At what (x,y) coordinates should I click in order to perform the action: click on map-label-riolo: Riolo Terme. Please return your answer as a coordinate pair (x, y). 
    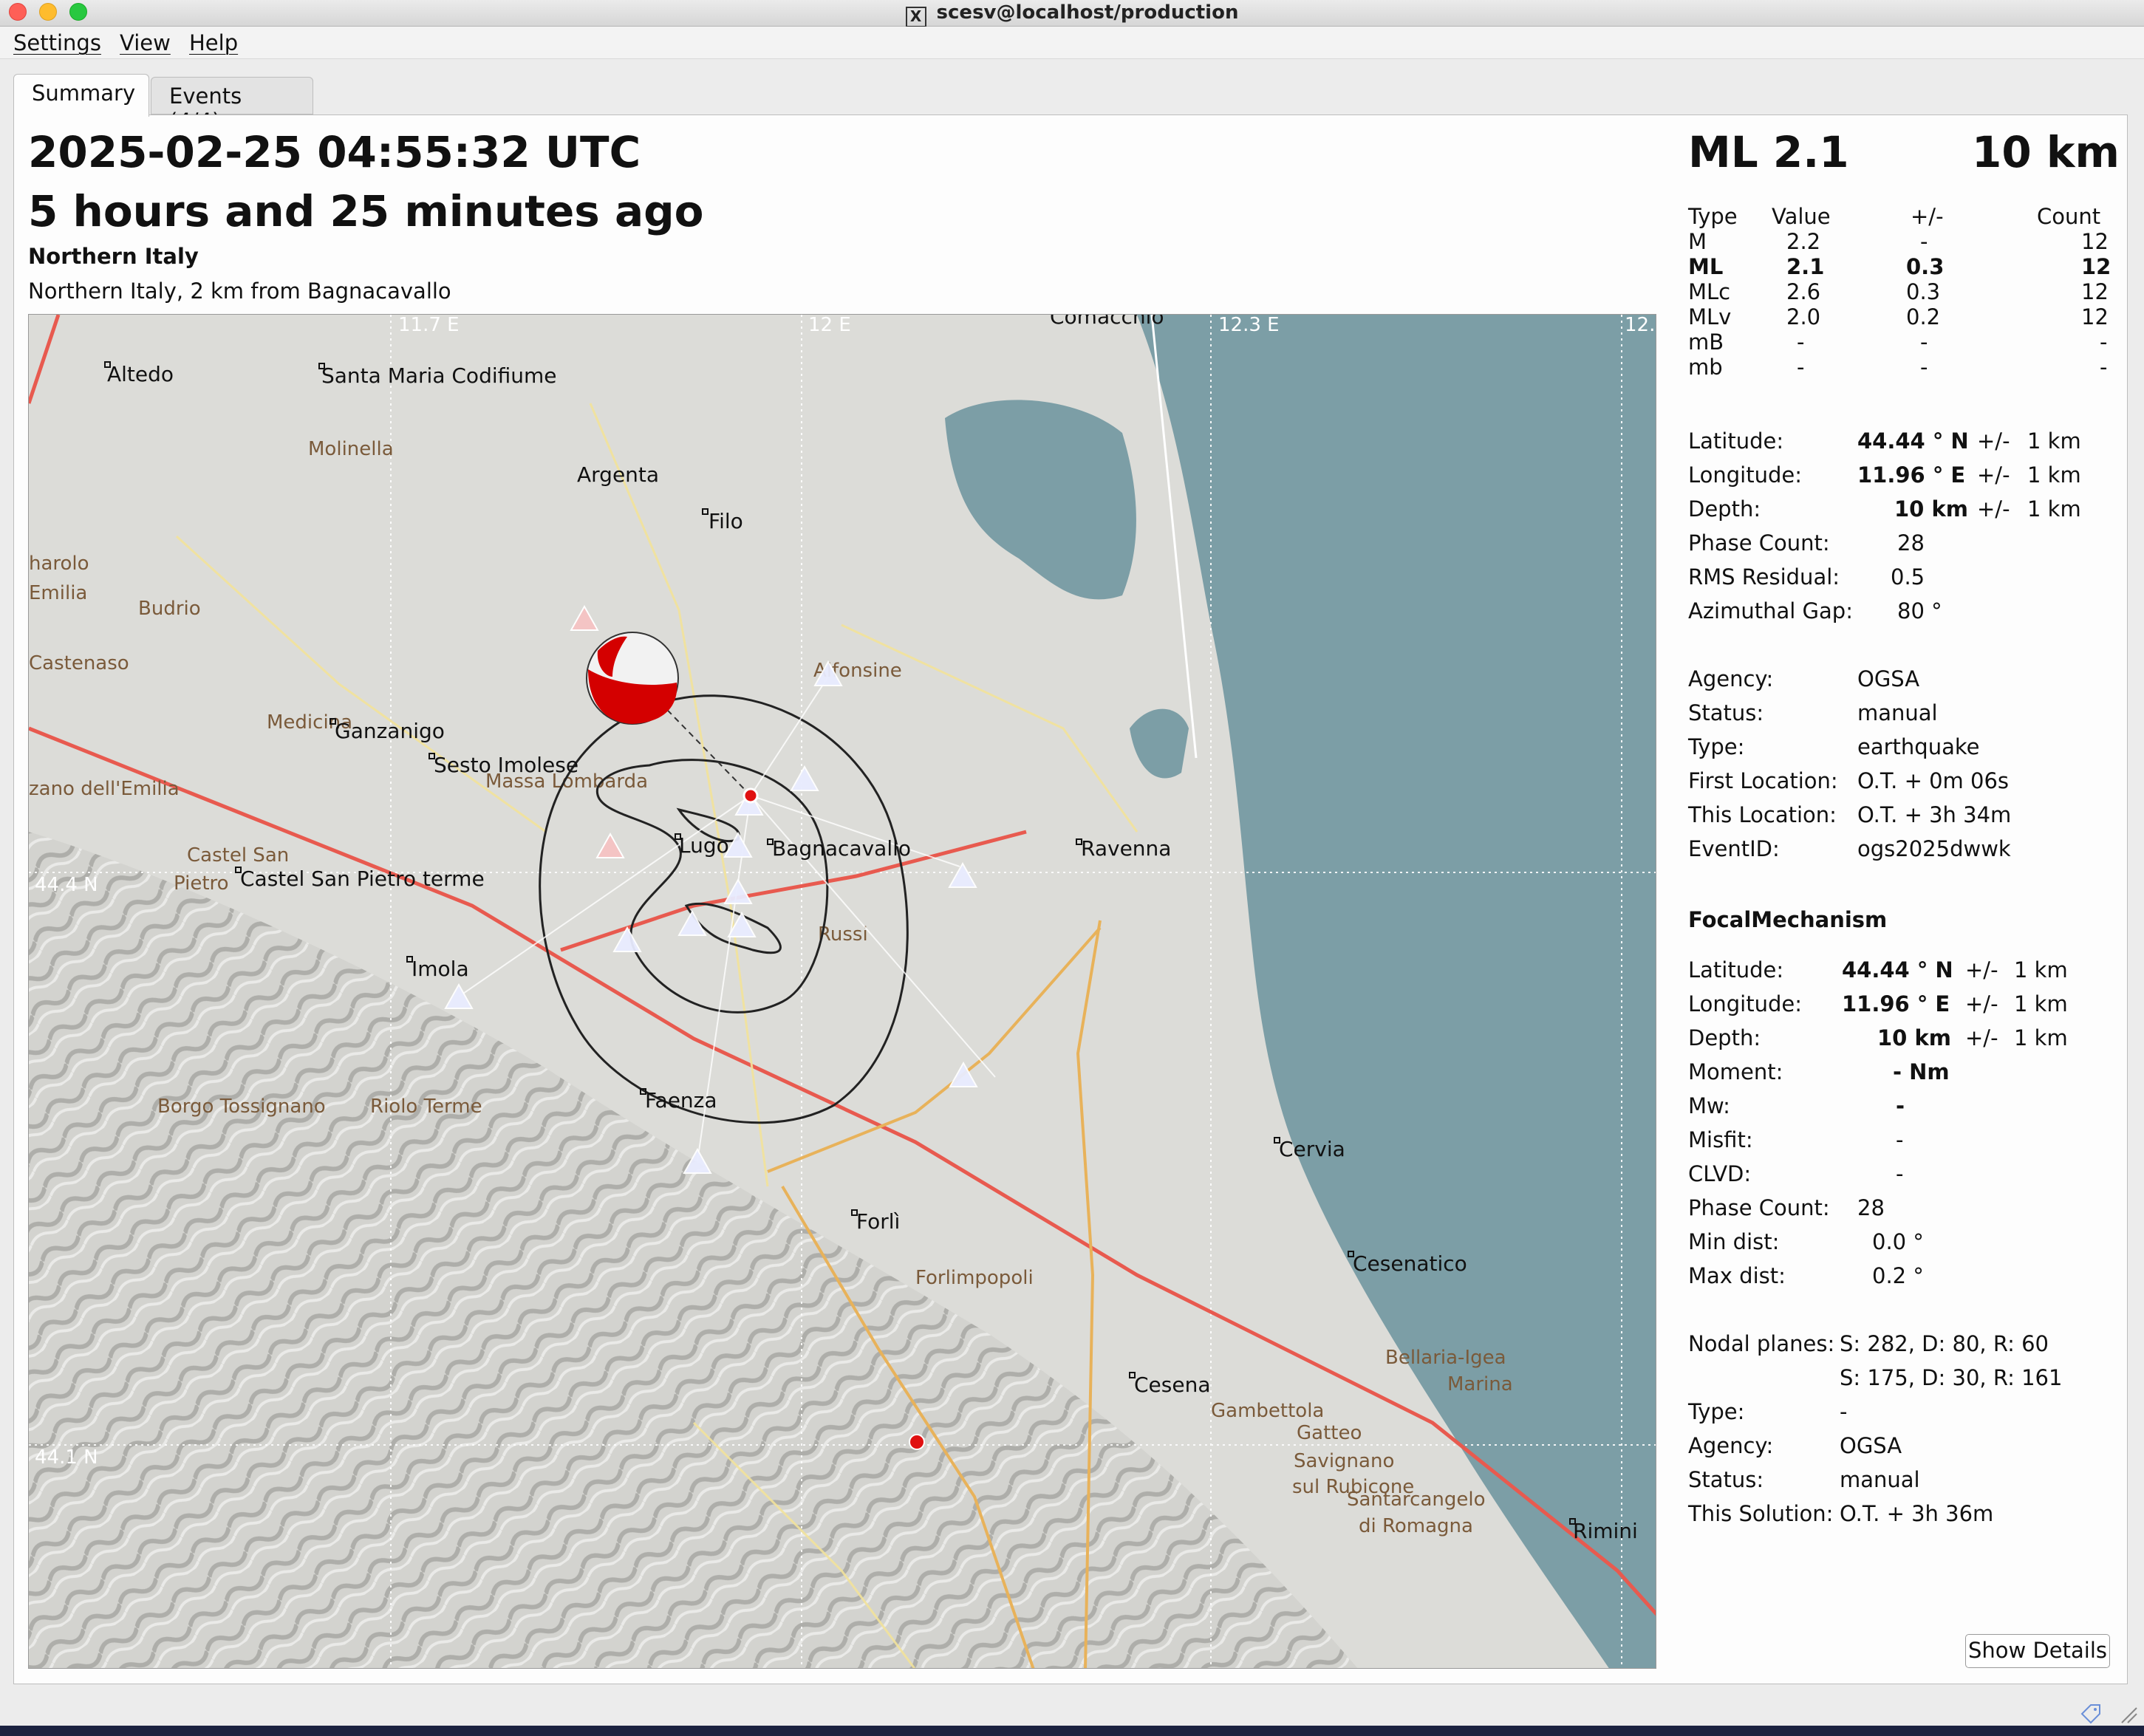
    Looking at the image, I should click on (426, 1107).